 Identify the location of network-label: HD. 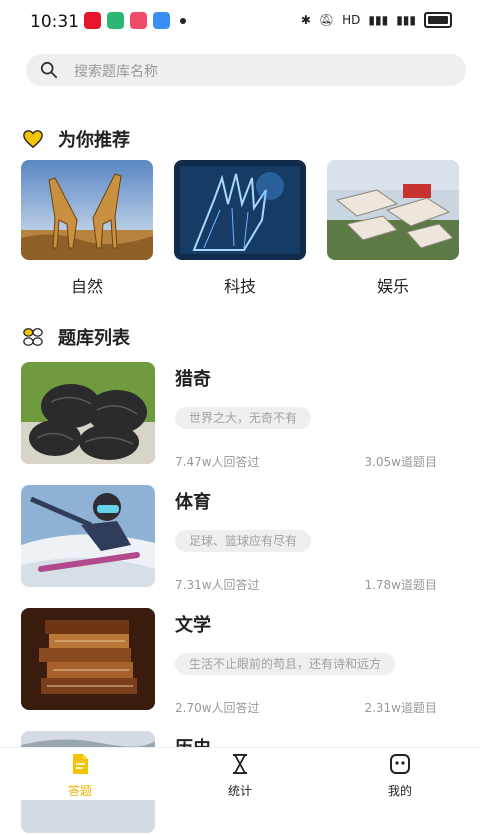
(351, 20).